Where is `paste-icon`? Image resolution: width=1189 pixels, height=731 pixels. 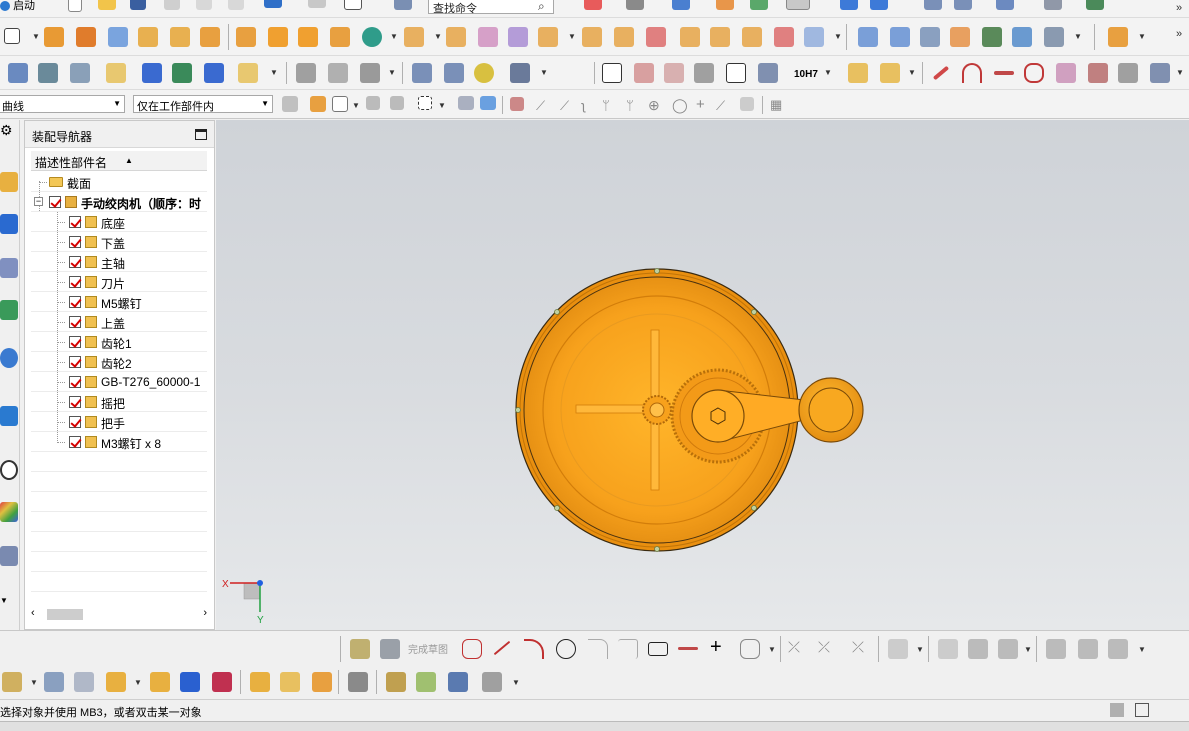 paste-icon is located at coordinates (236, 5).